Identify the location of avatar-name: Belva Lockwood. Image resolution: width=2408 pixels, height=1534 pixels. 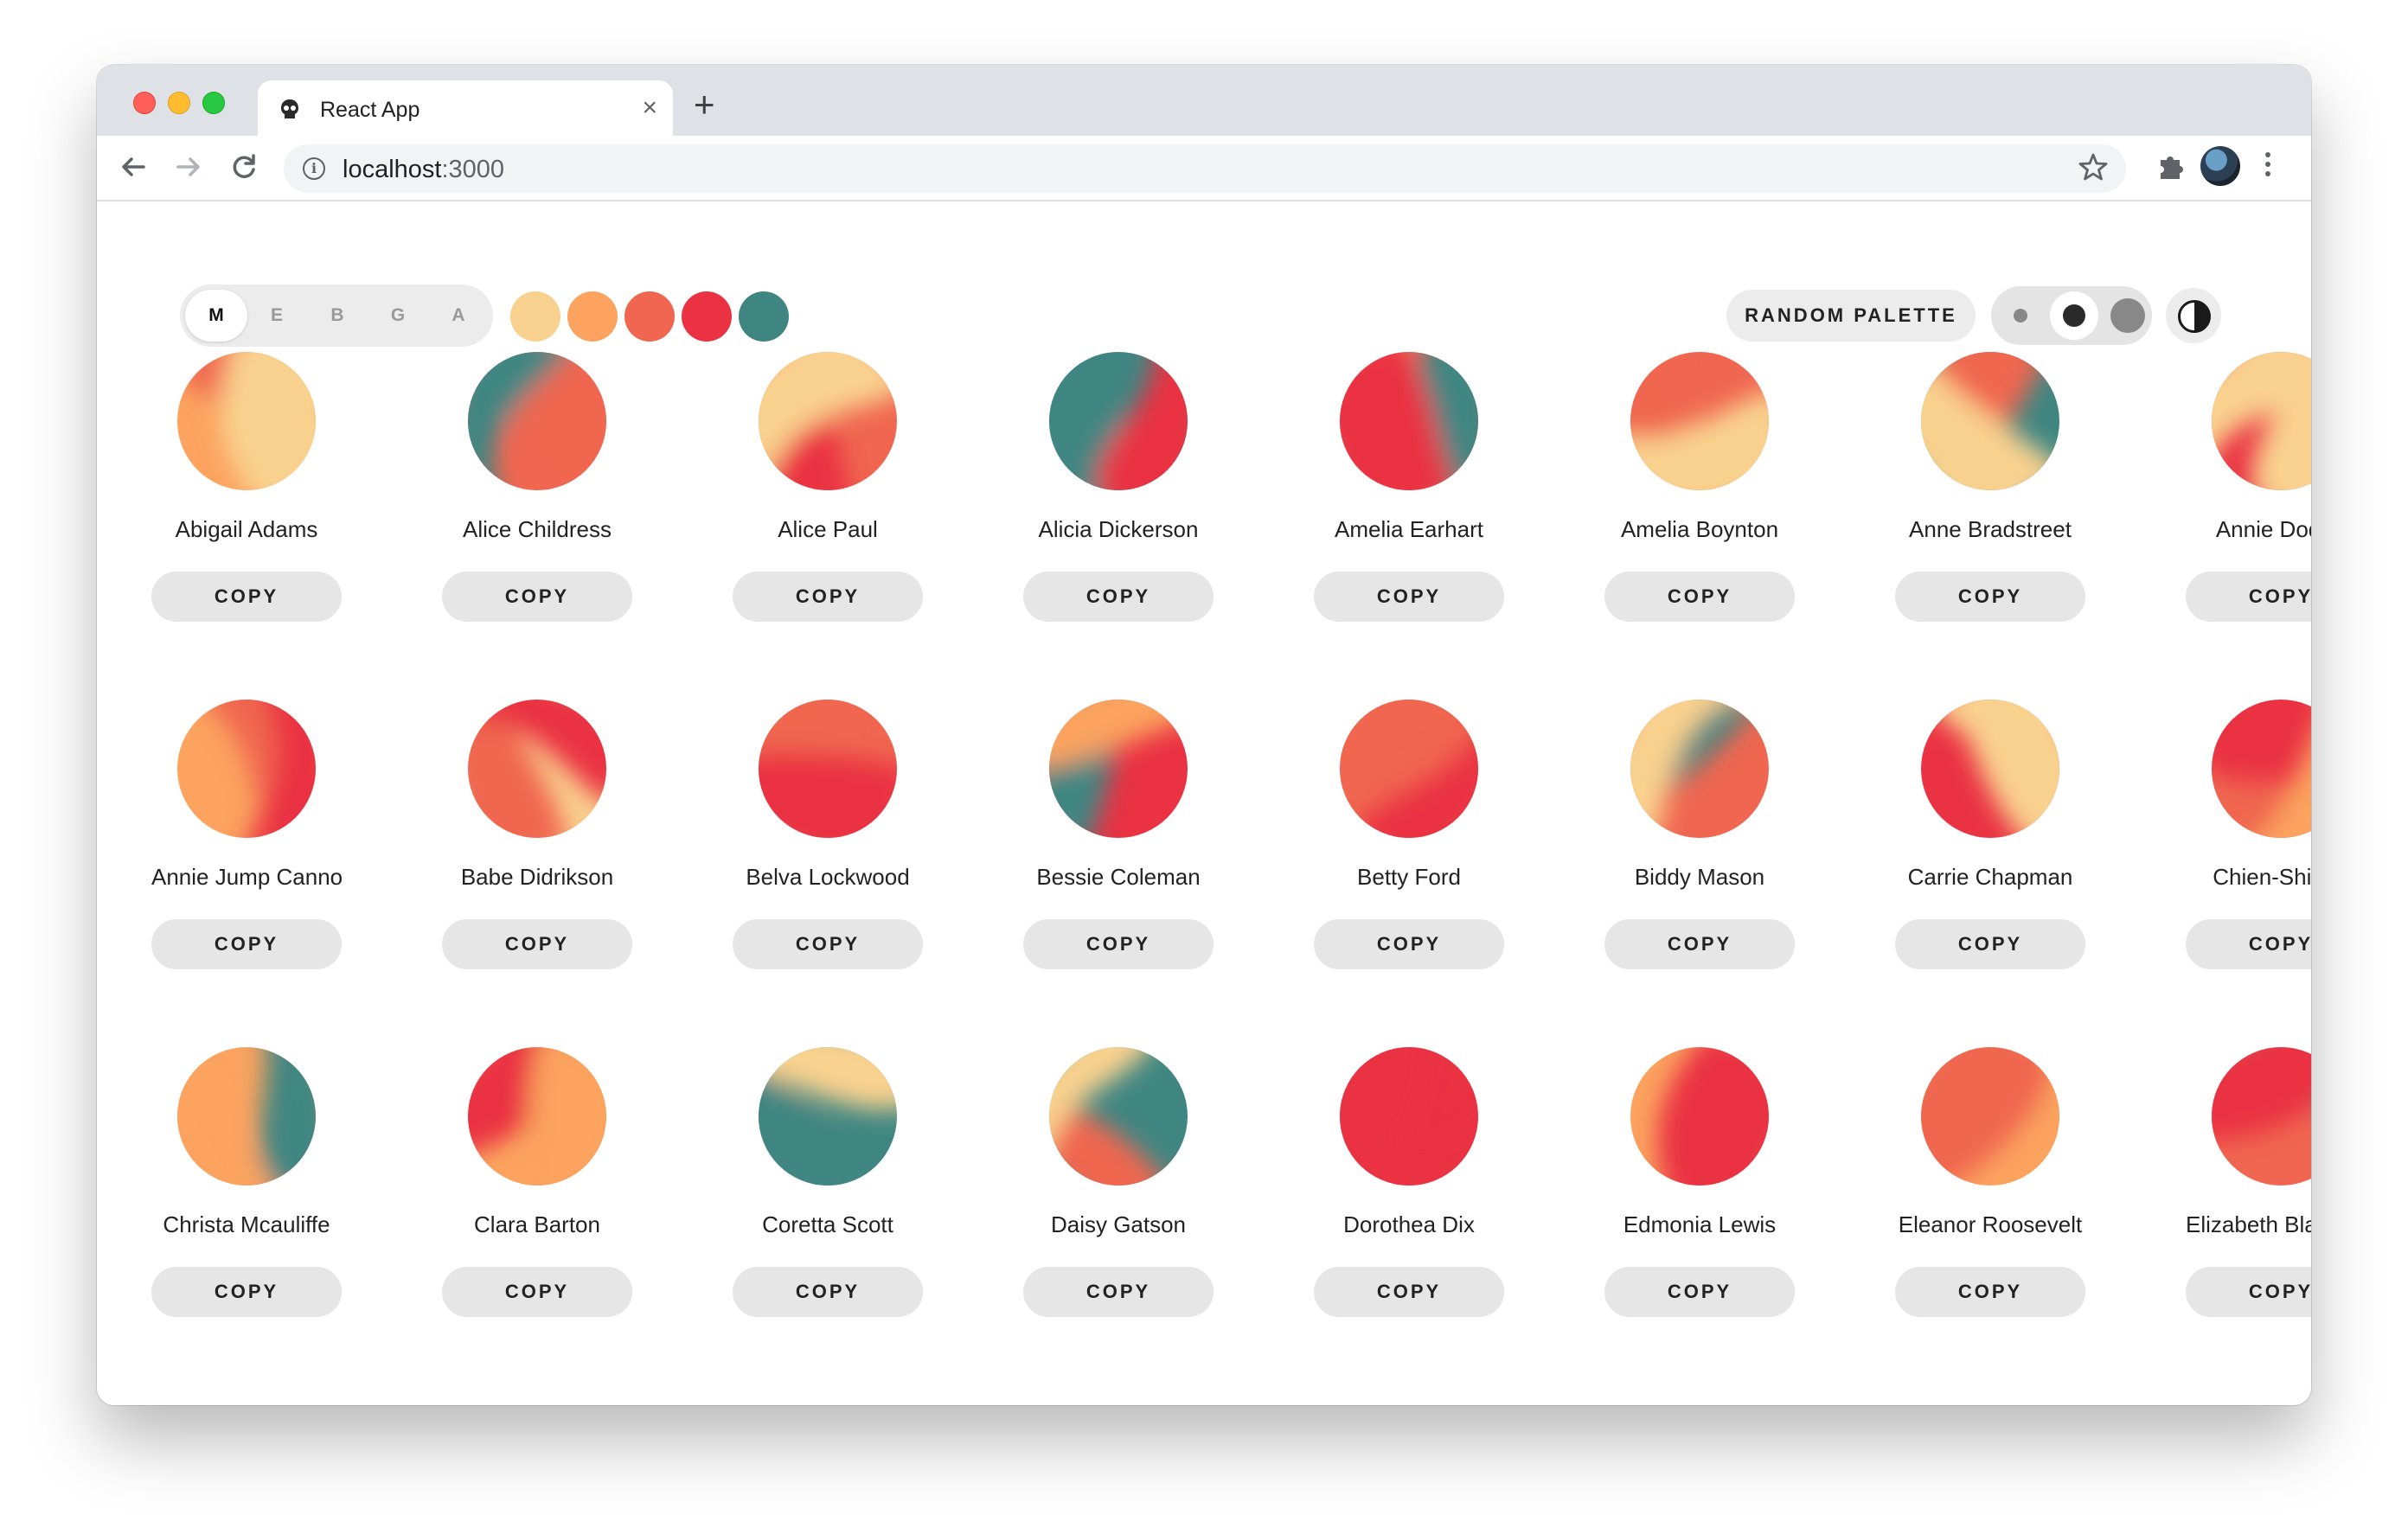
(828, 877).